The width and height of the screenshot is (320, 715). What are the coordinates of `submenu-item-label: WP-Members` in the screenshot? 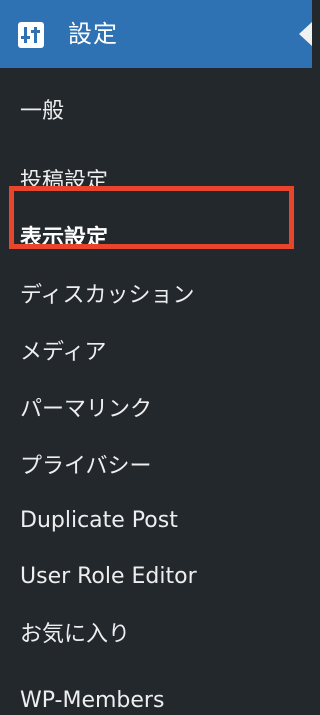 It's located at (92, 700).